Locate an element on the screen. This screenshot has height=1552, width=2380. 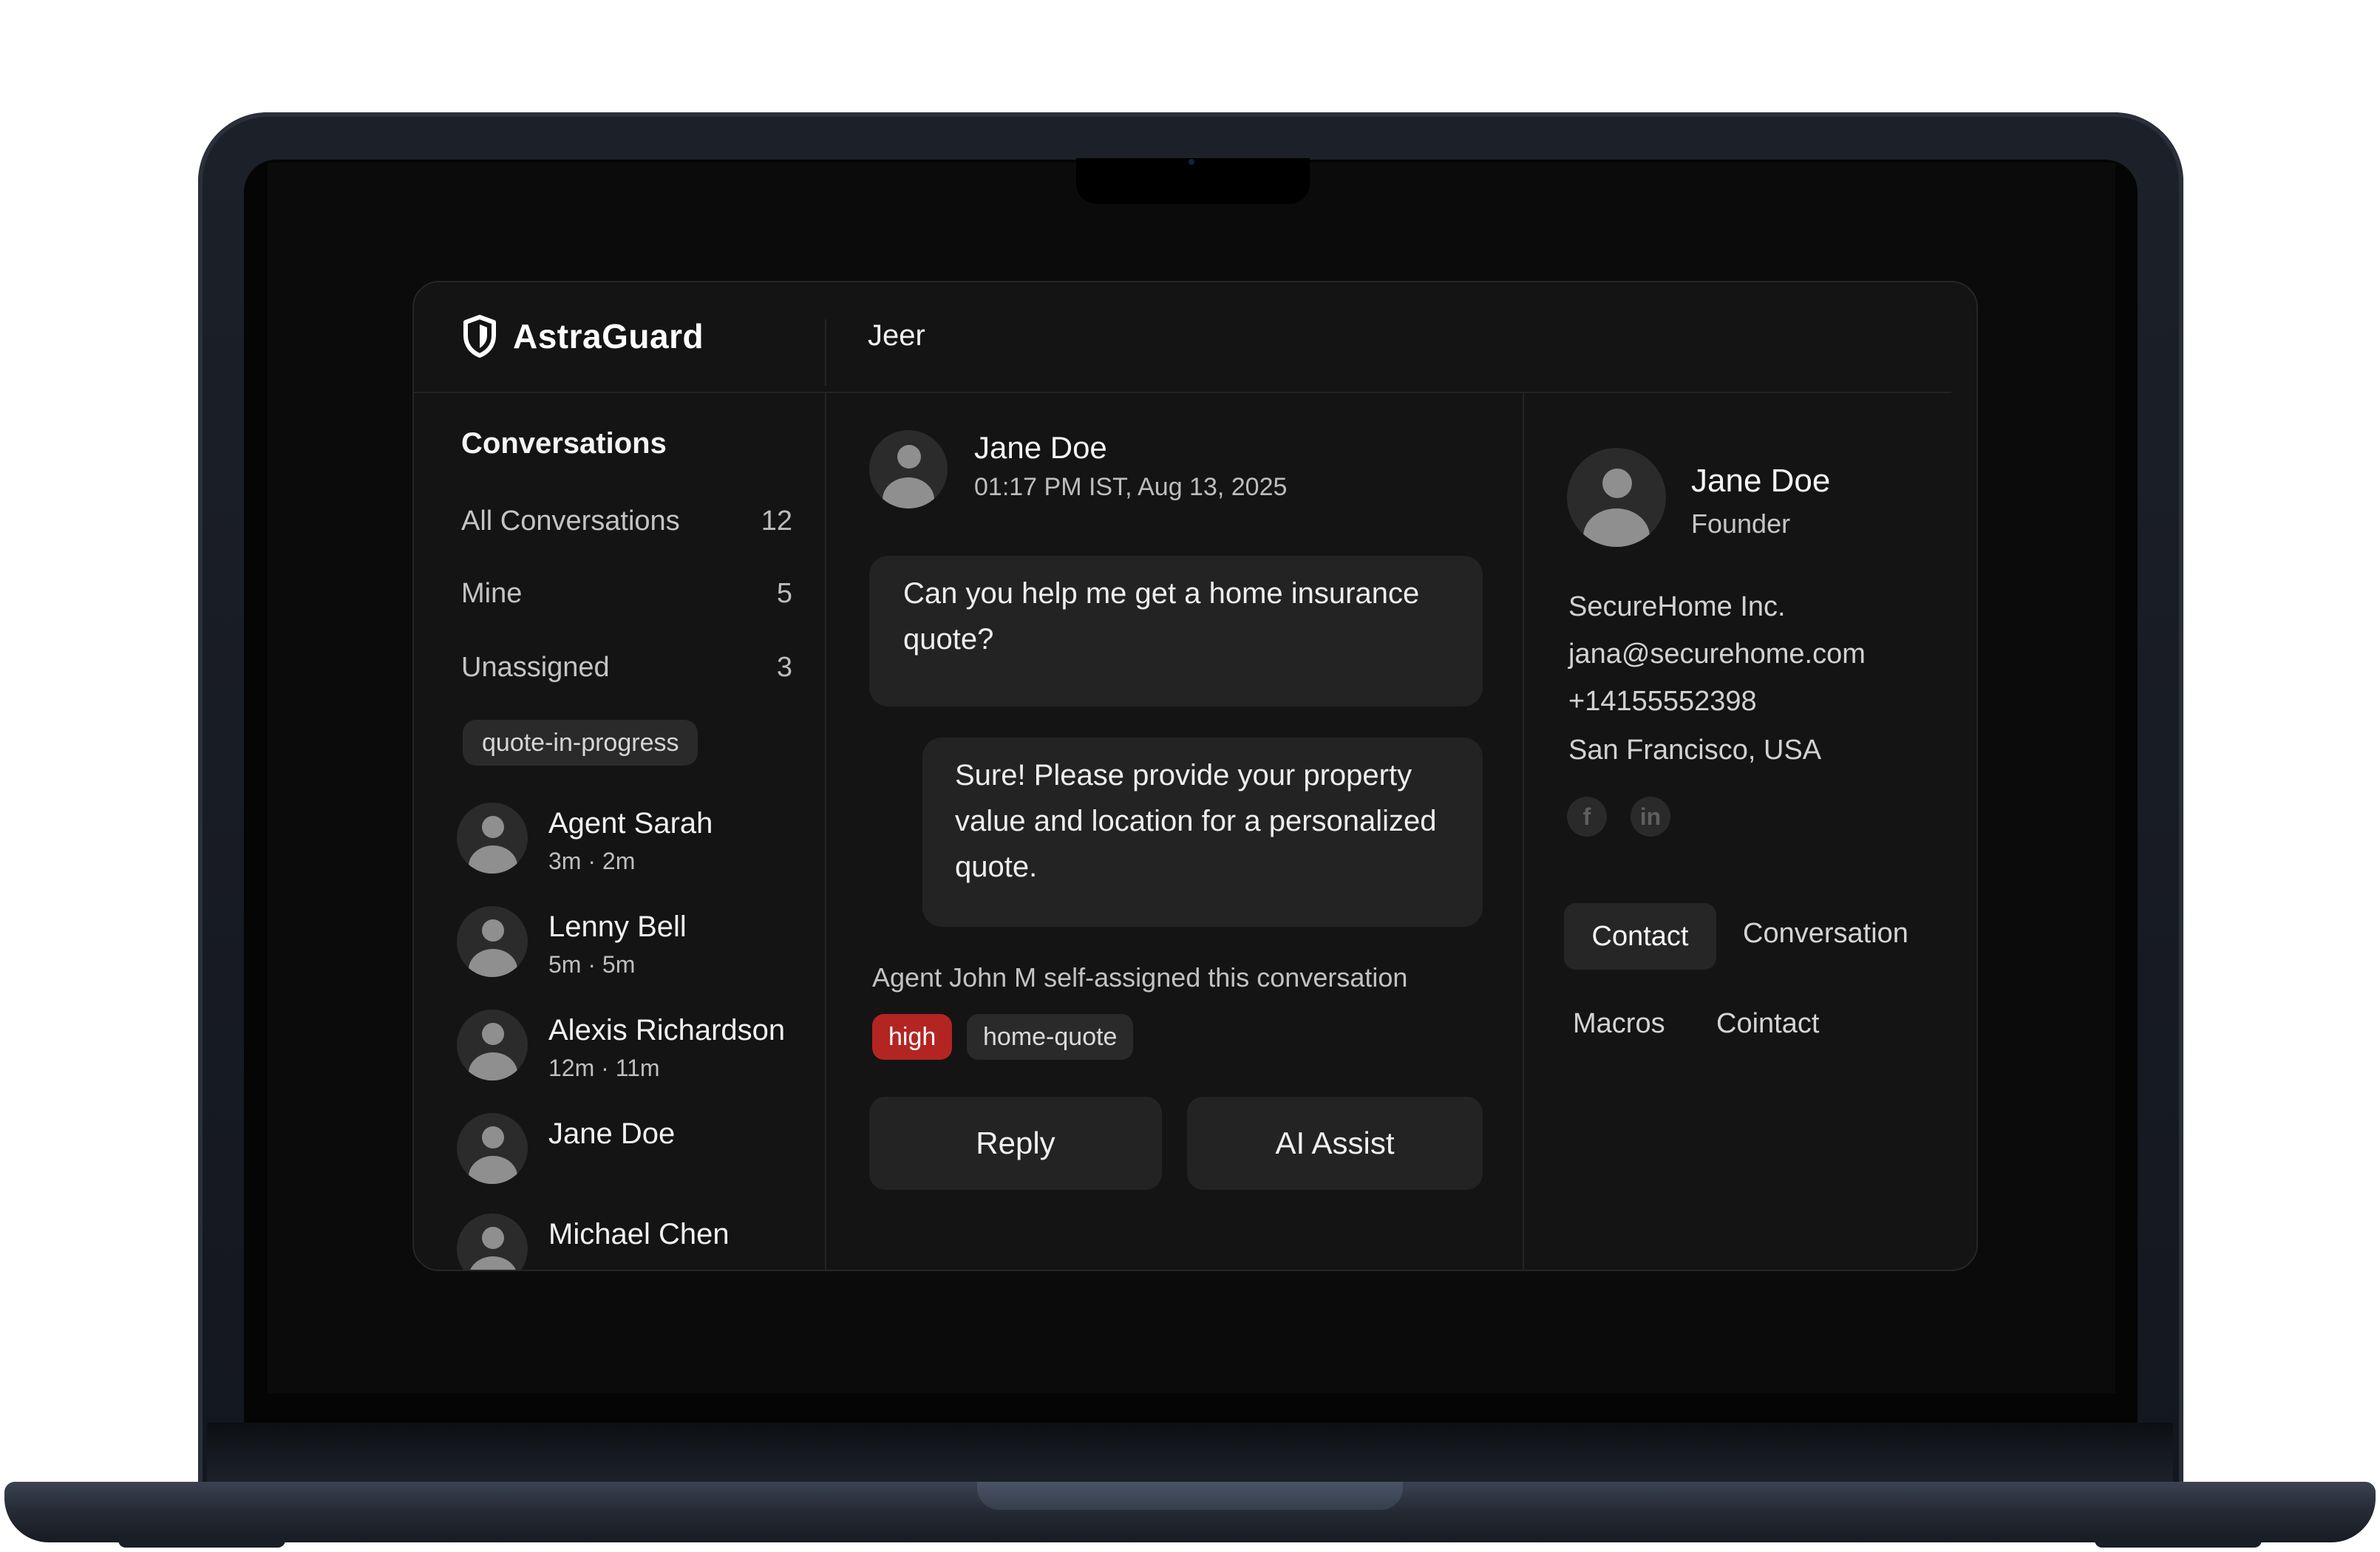
laptop-foot-right is located at coordinates (2178, 1543).